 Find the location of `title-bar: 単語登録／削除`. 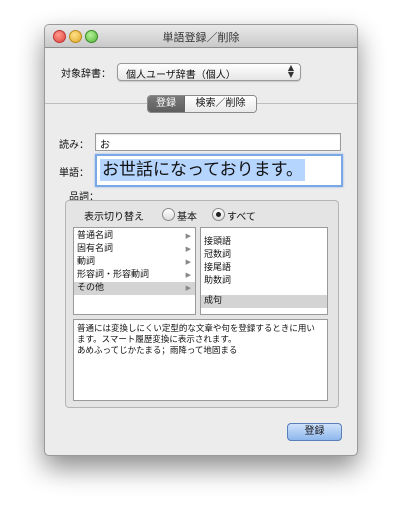

title-bar: 単語登録／削除 is located at coordinates (201, 36).